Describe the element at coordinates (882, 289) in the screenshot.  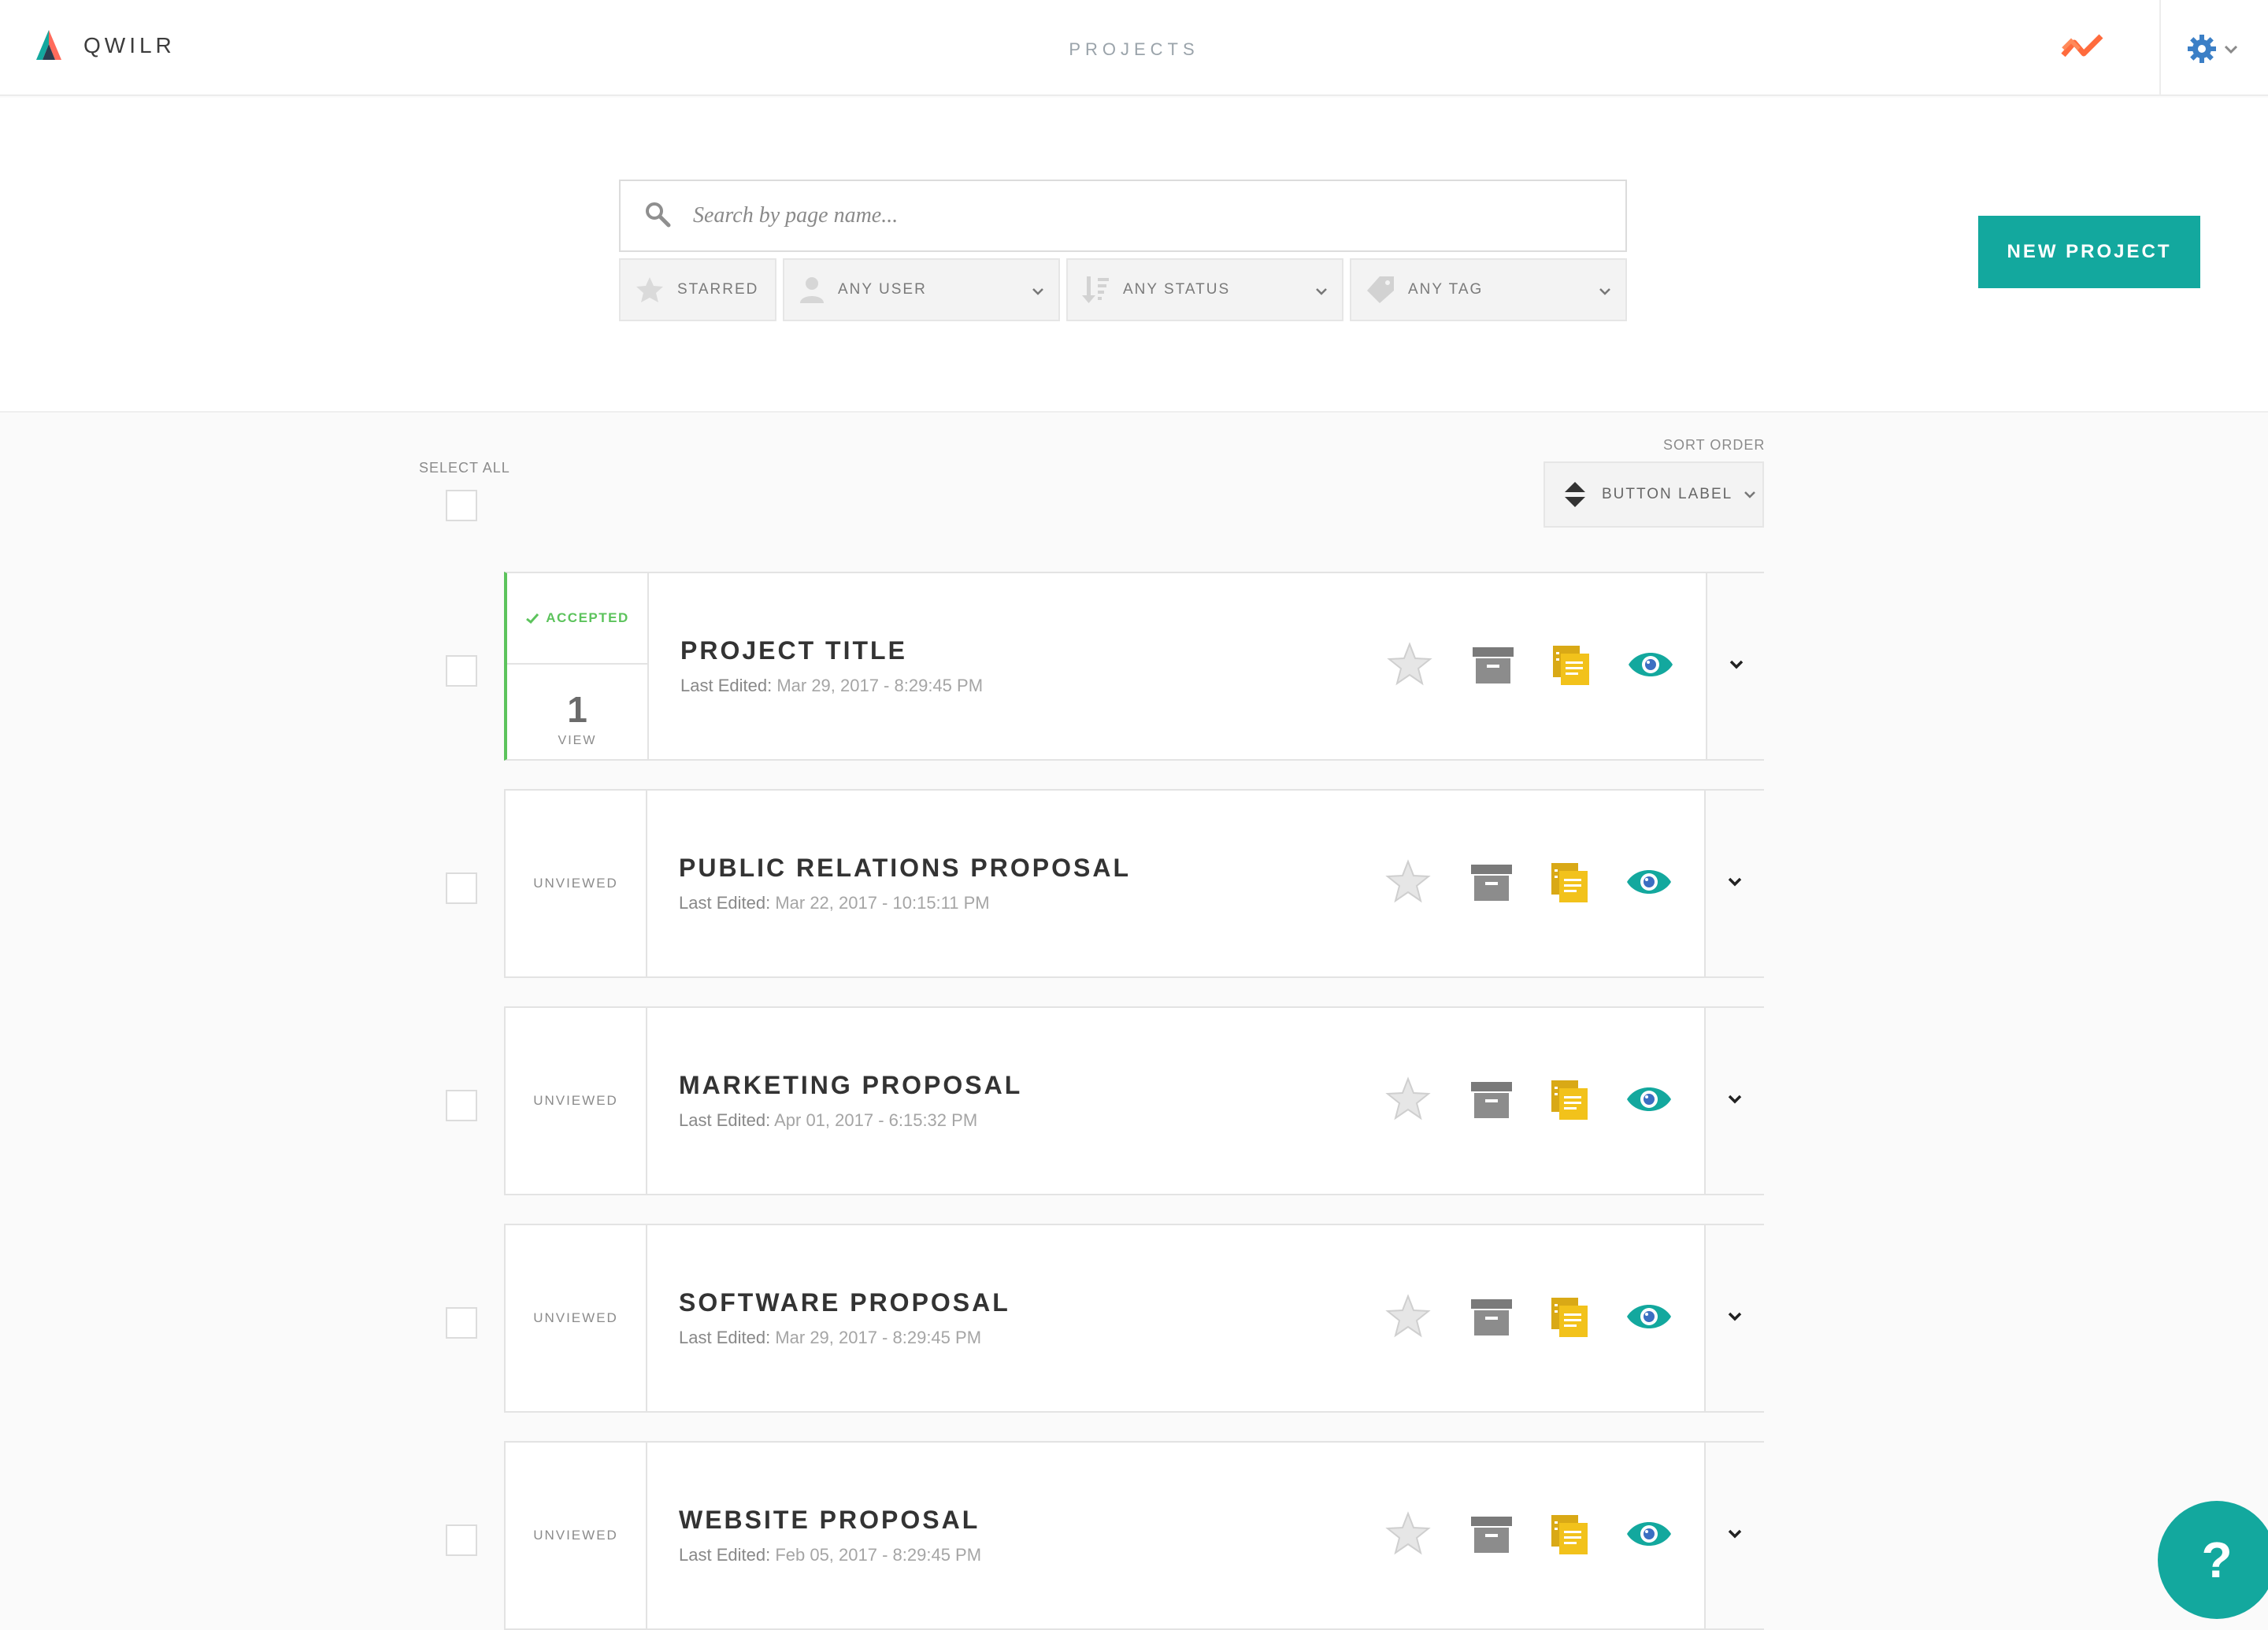
I see `user-filter-label: ANY USER` at that location.